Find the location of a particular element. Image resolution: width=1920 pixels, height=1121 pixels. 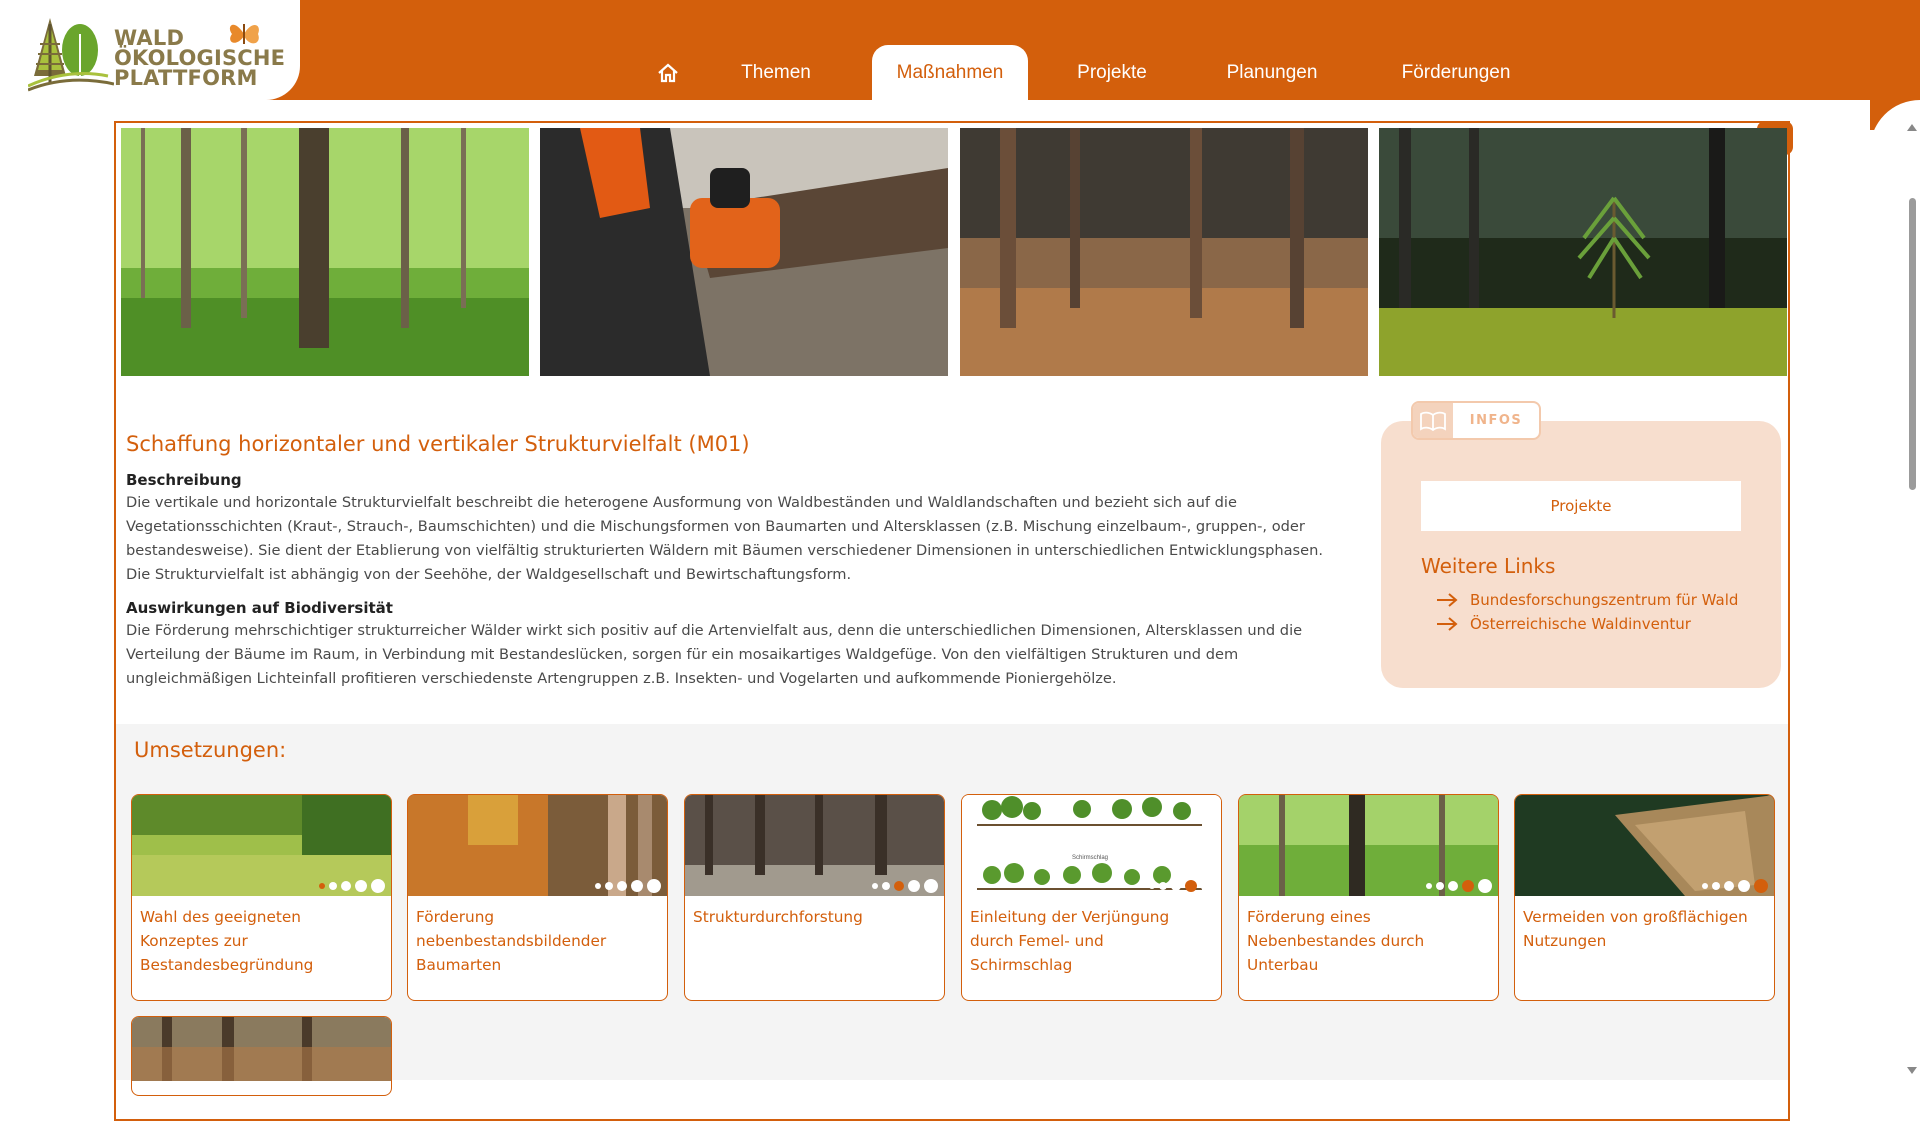

book-icon is located at coordinates (1433, 421).